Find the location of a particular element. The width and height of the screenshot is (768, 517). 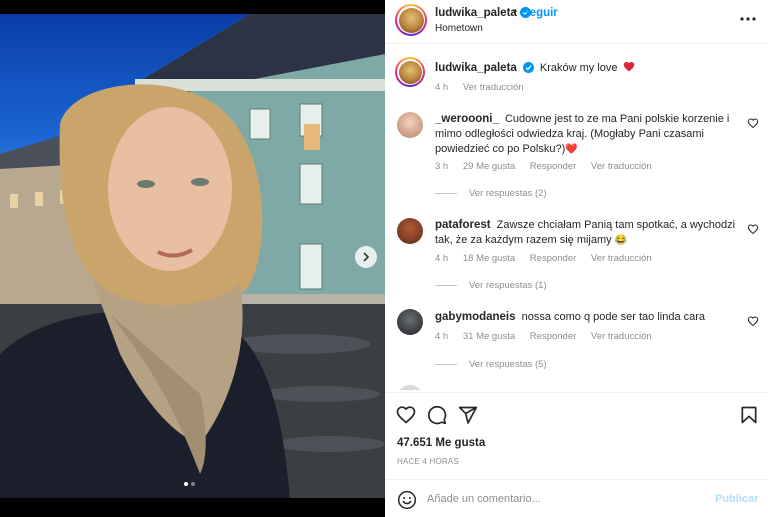

author-avatar is located at coordinates (411, 20).